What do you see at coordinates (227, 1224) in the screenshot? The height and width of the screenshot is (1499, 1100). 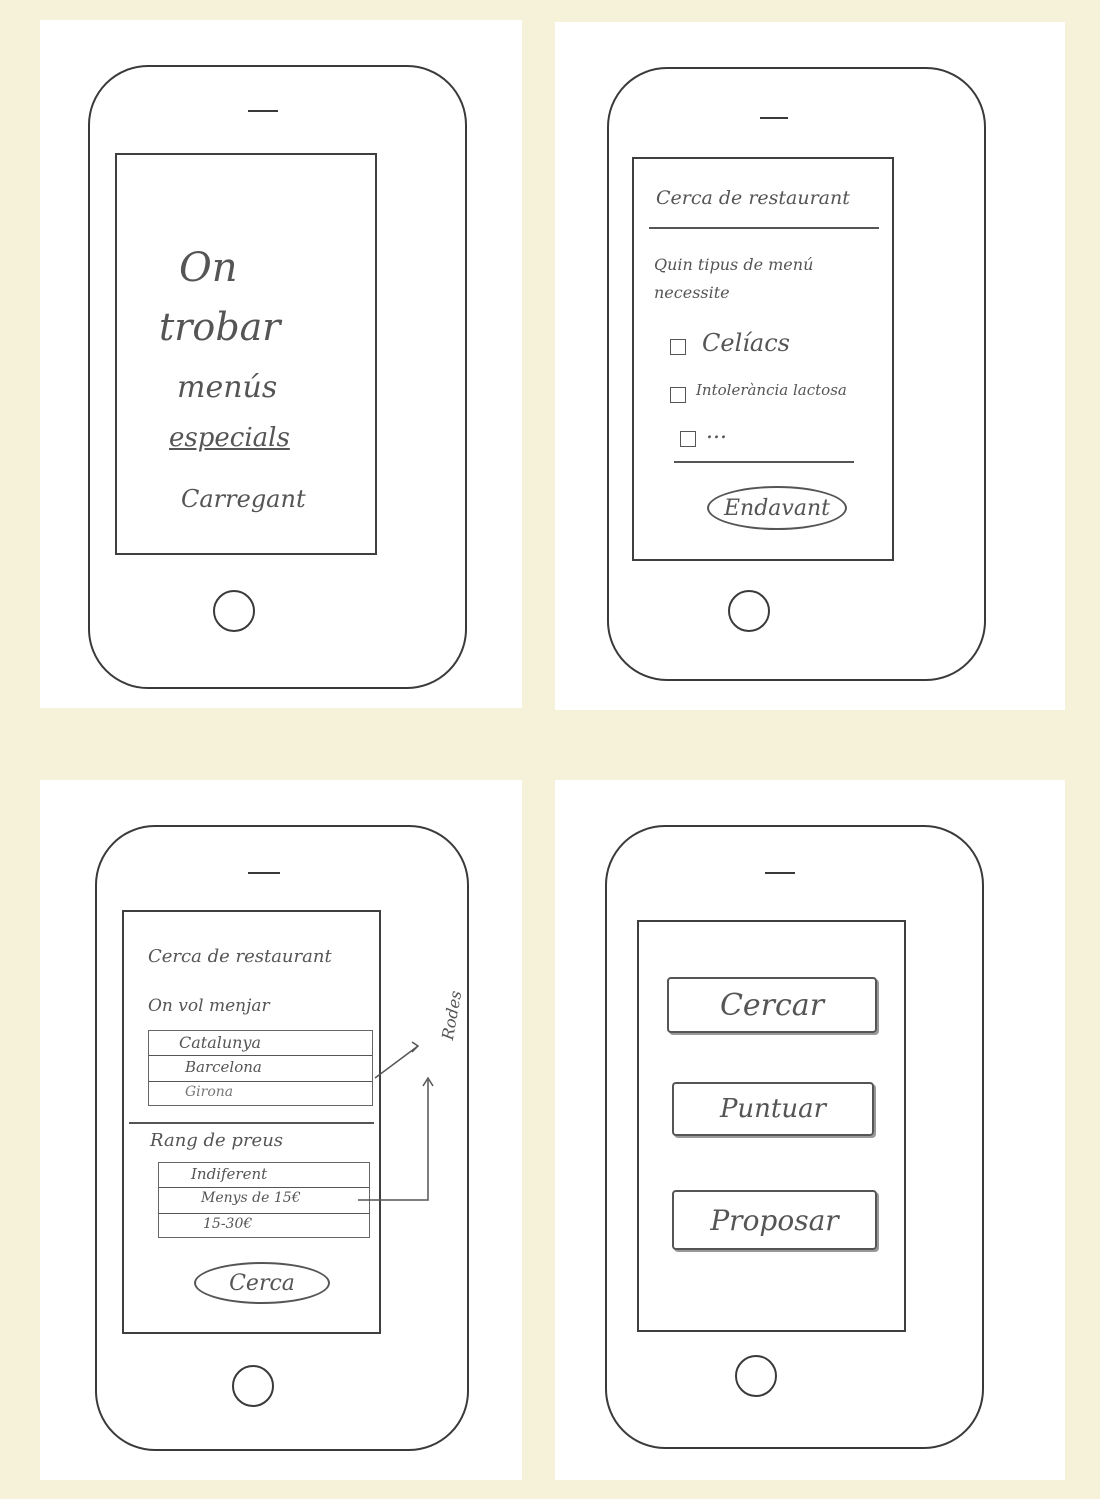 I see `price-option: 15-30€` at bounding box center [227, 1224].